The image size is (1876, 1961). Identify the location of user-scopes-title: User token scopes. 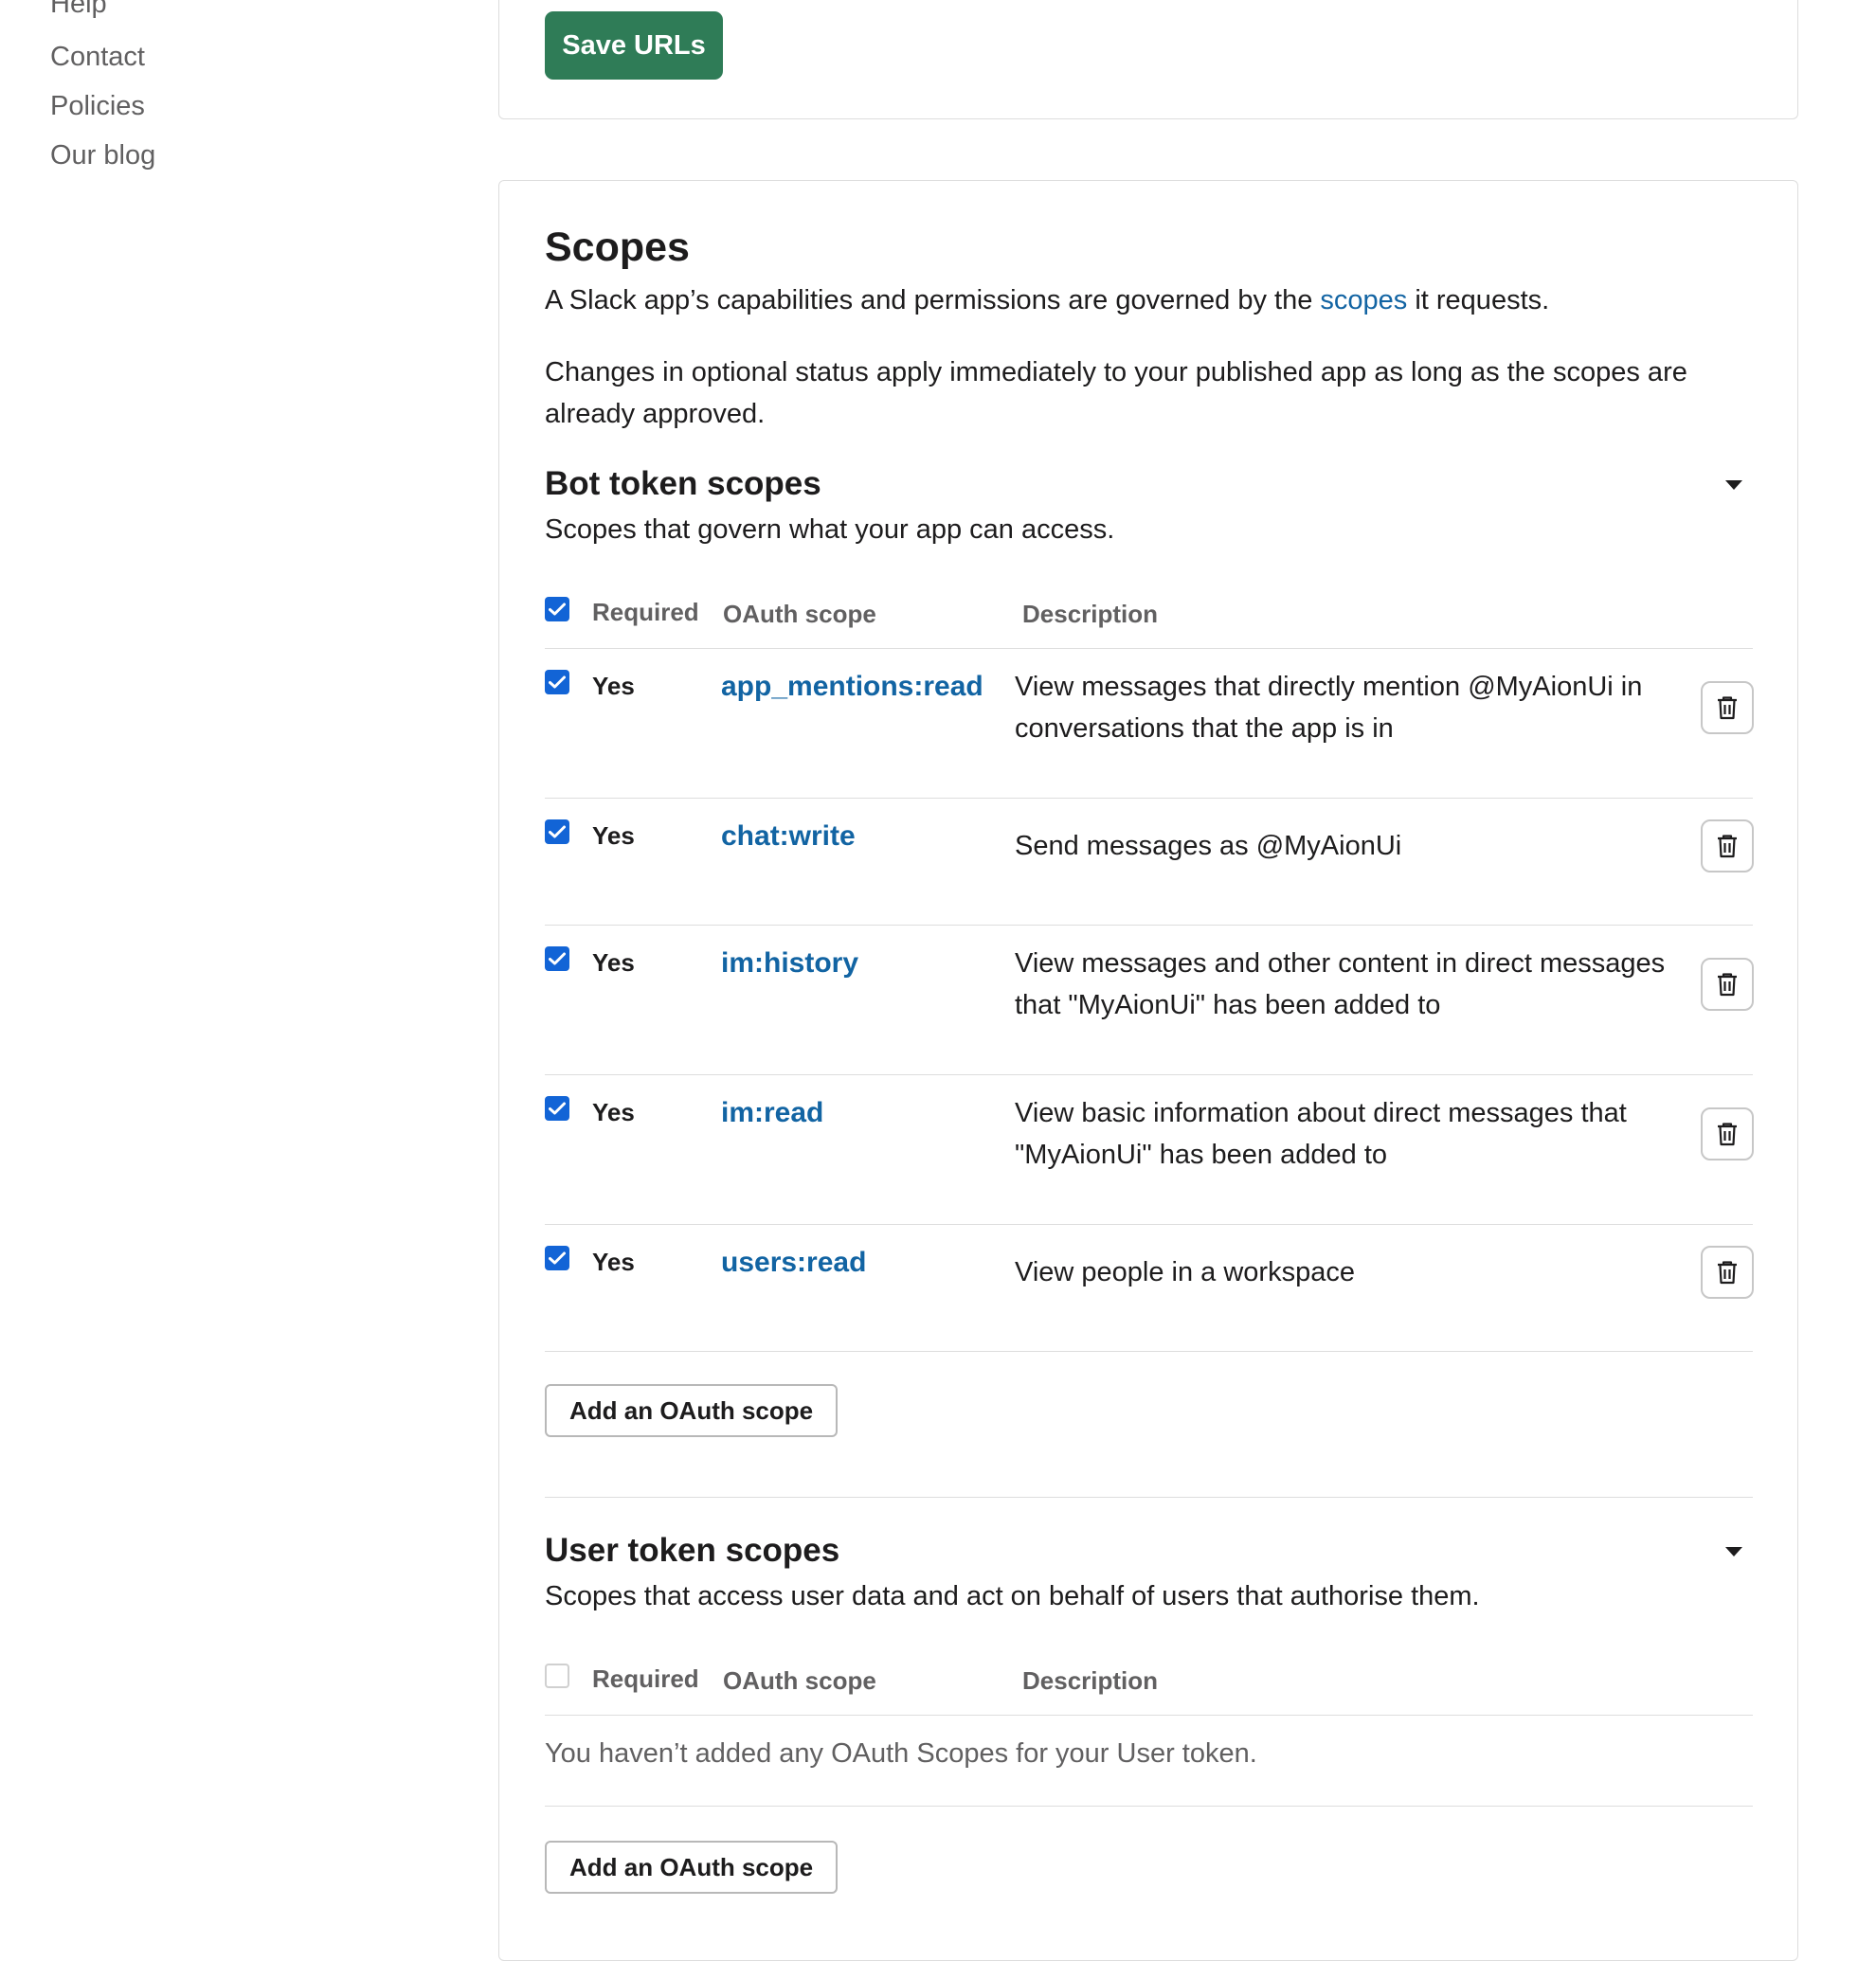
(692, 1551).